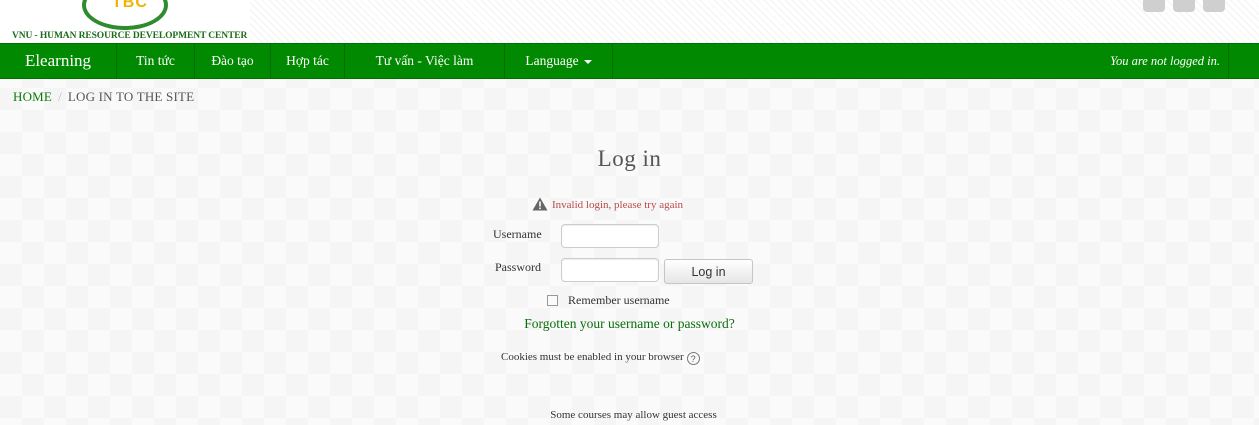  Describe the element at coordinates (130, 36) in the screenshot. I see `site-subtitle: VNU - HUMAN RESOURCE DEVELOPMENT CENTER` at that location.